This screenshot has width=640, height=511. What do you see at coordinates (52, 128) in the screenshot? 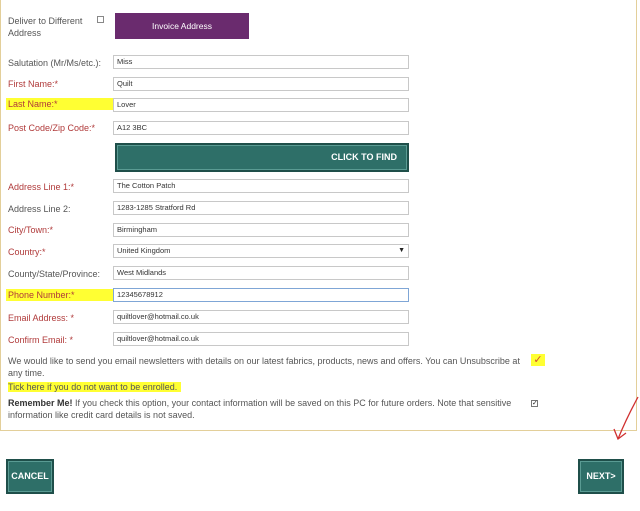
I see `postcode-label: Post Code/Zip Code:*` at bounding box center [52, 128].